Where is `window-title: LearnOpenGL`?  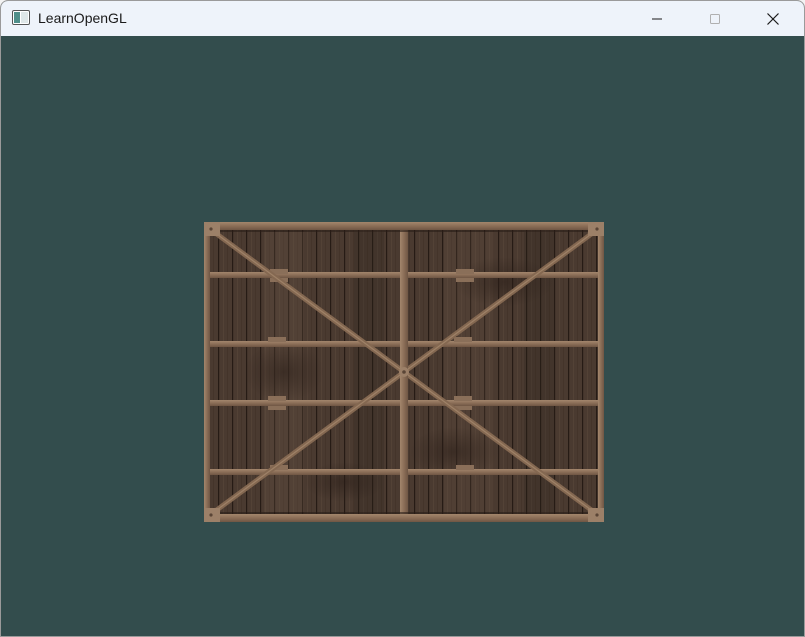
window-title: LearnOpenGL is located at coordinates (82, 18).